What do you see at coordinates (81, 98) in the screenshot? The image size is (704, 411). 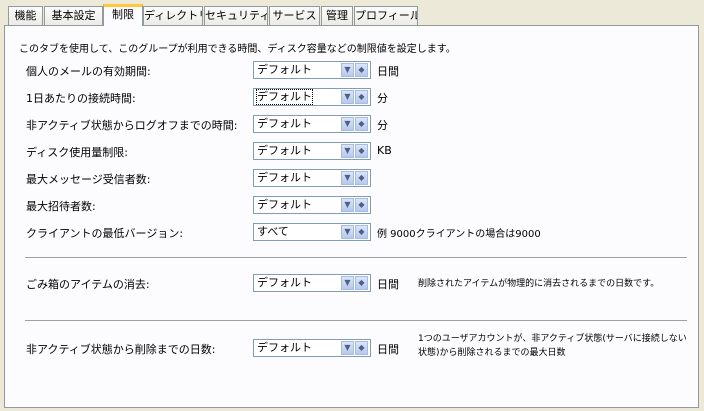 I see `daily-connect-time-label: 1日あたりの接続時間:` at bounding box center [81, 98].